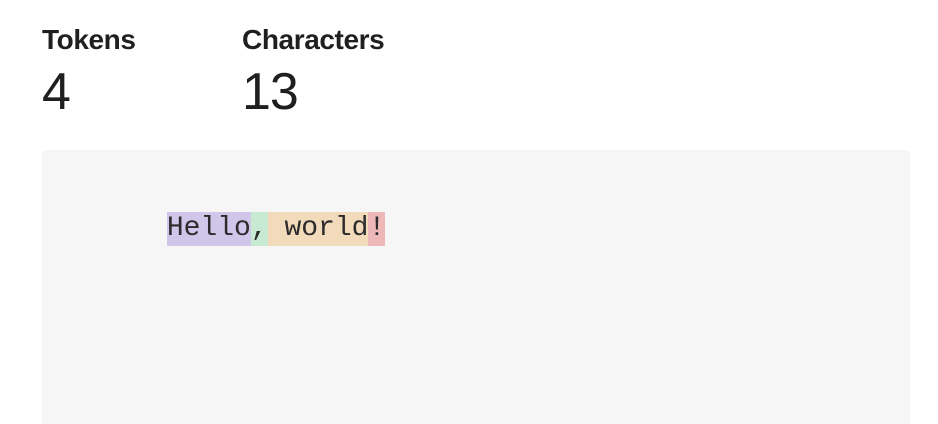  What do you see at coordinates (89, 39) in the screenshot?
I see `tokens-label: Tokens` at bounding box center [89, 39].